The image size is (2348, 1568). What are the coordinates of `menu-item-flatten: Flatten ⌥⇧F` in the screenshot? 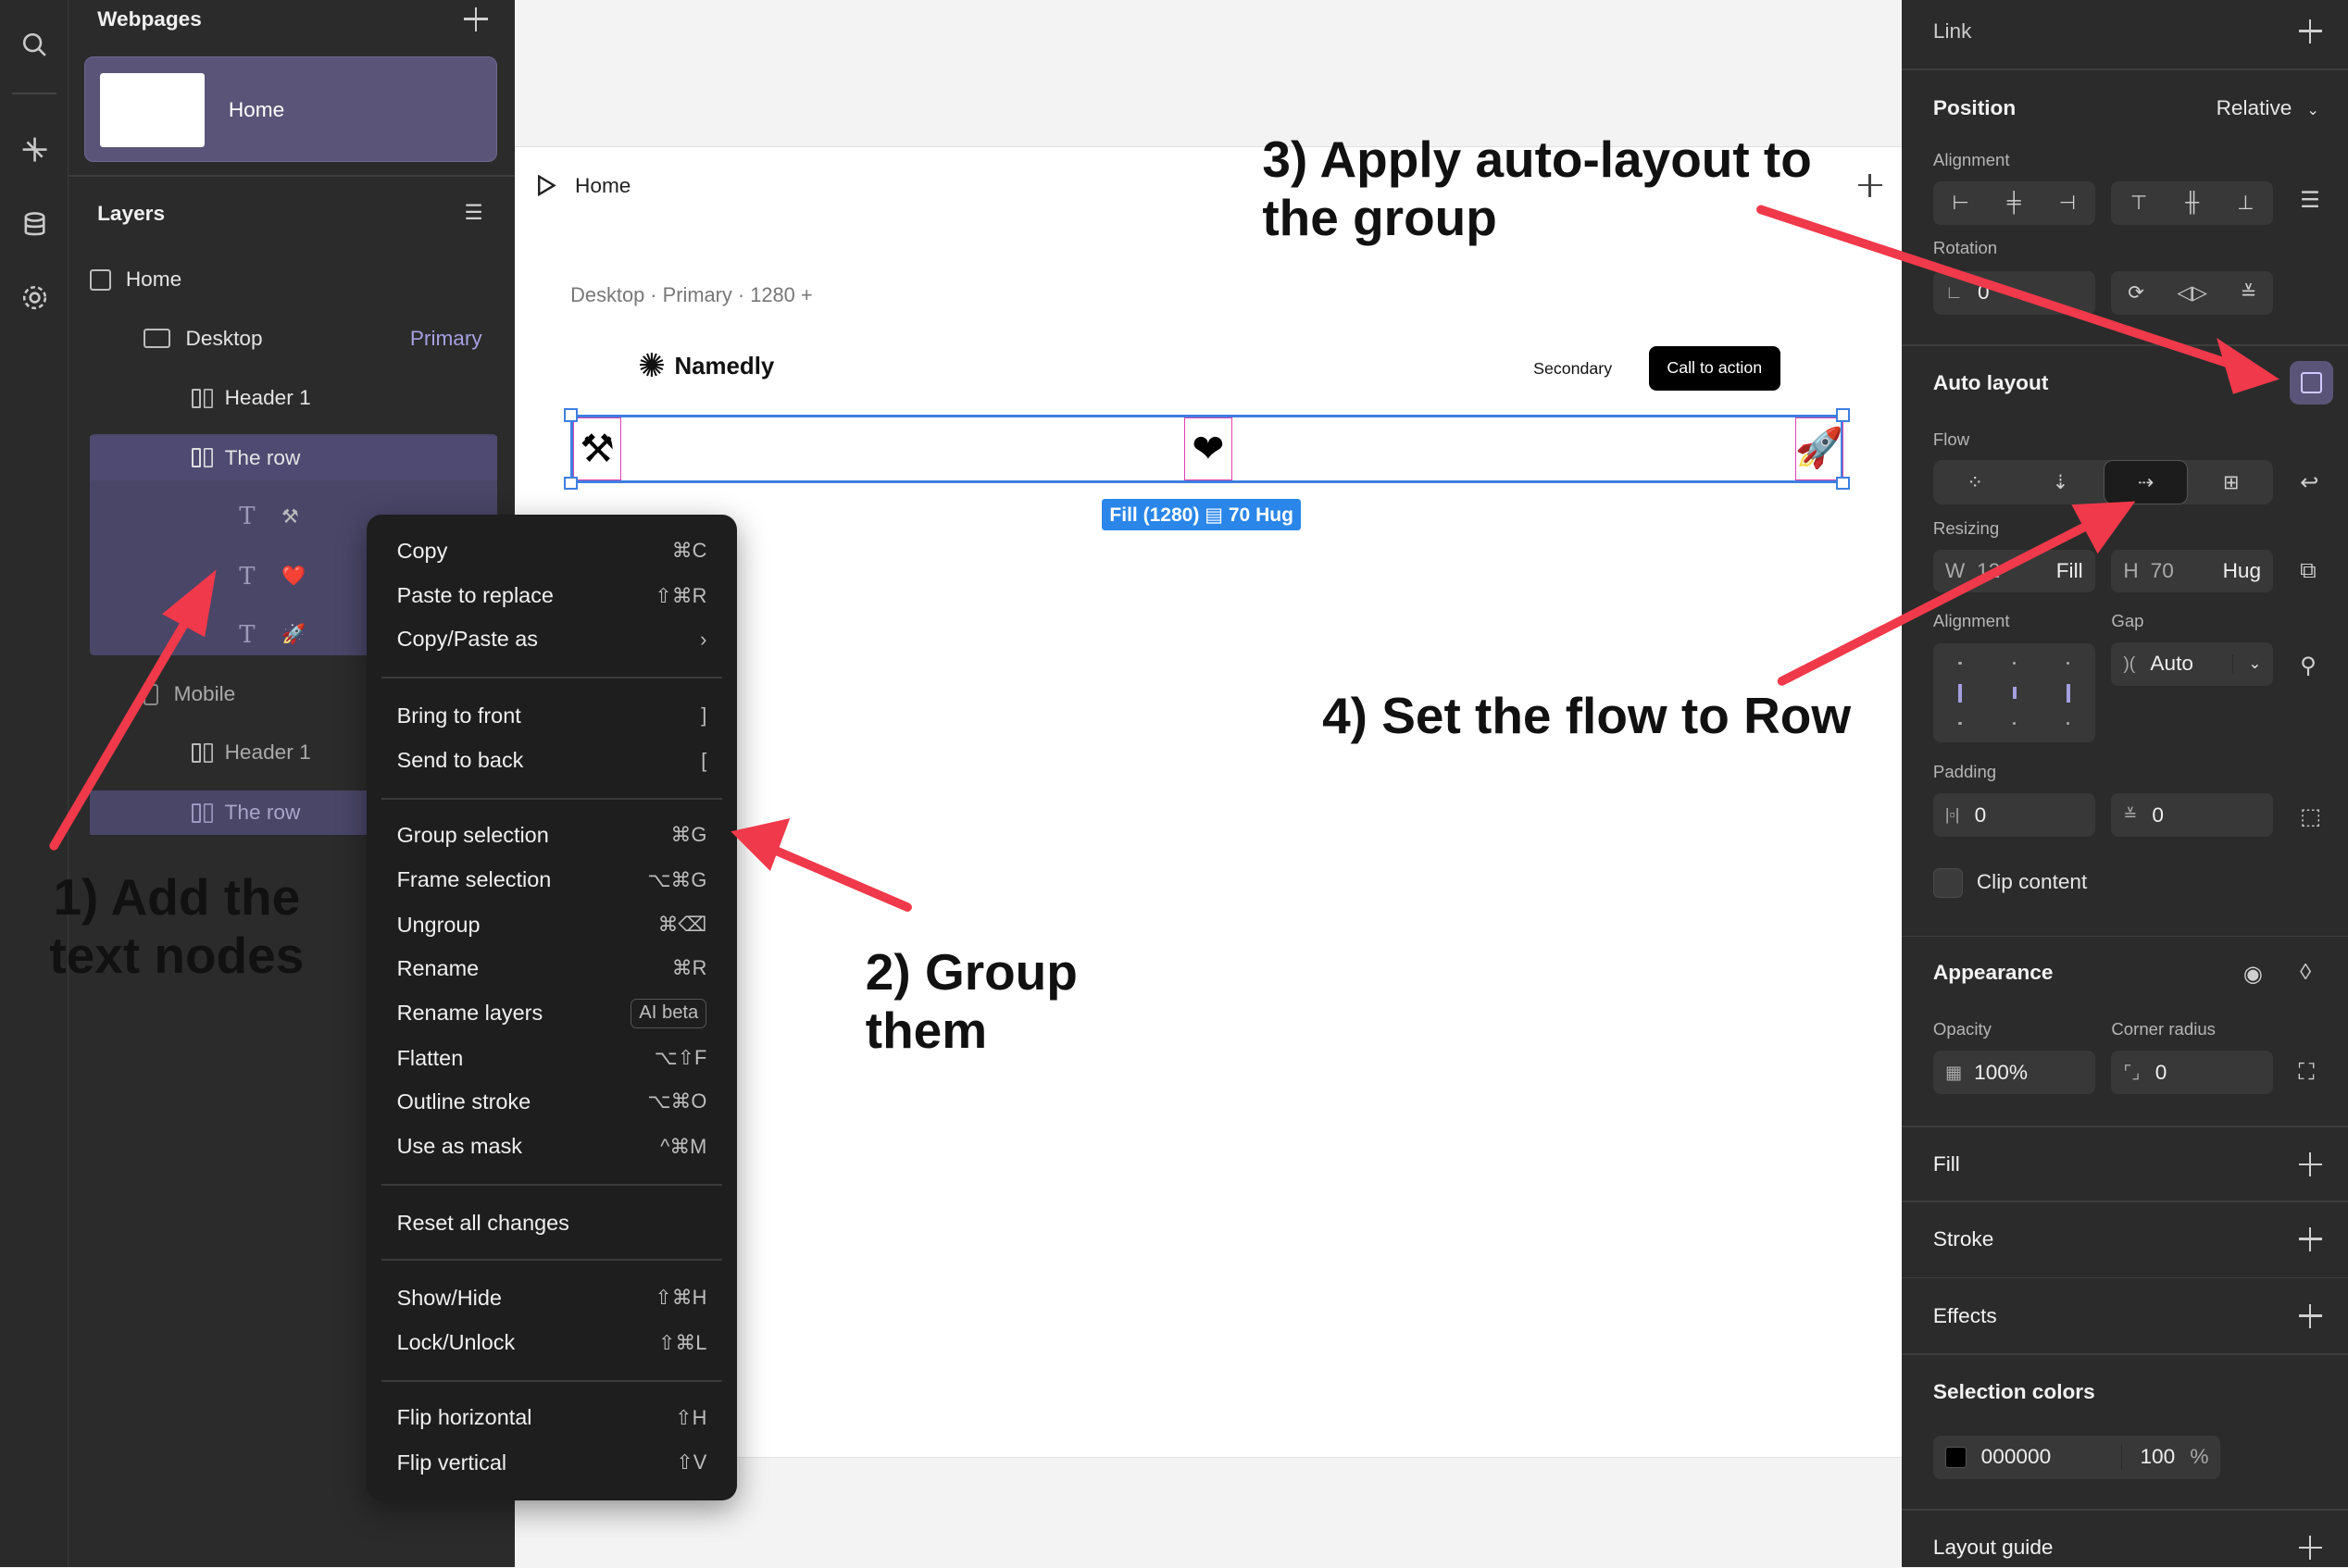 It's located at (551, 1058).